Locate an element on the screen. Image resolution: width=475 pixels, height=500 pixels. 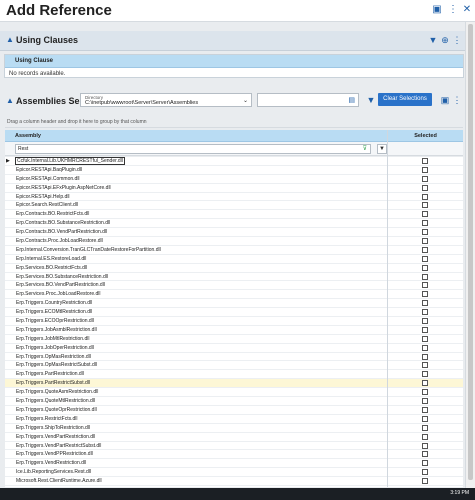
page-scrollbar is located at coordinates (470, 255).